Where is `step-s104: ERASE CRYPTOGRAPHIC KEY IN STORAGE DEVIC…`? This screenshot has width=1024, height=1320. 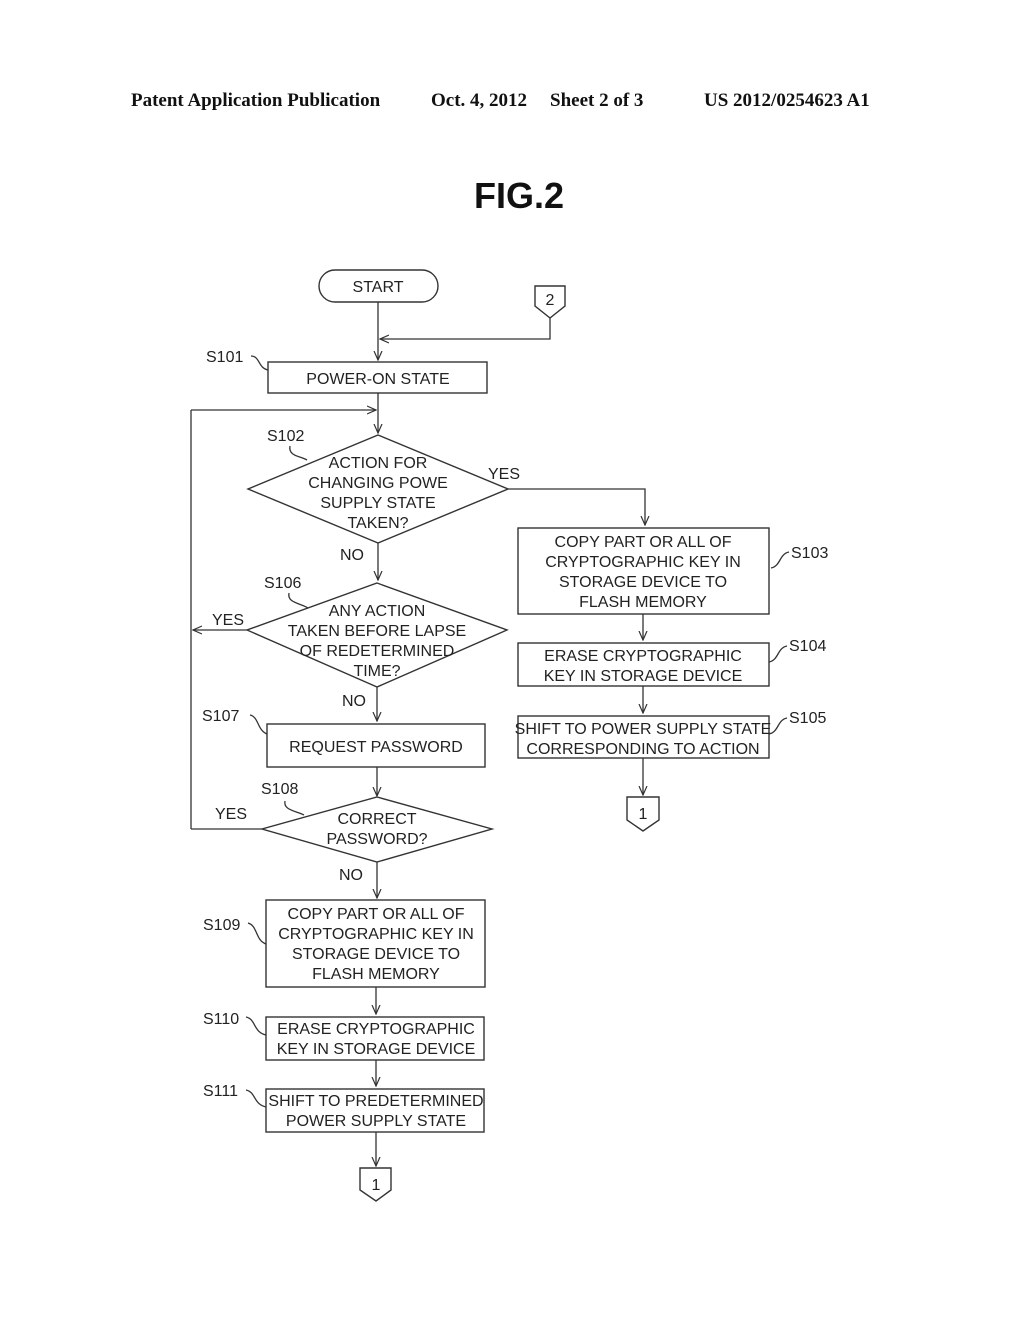 step-s104: ERASE CRYPTOGRAPHIC KEY IN STORAGE DEVIC… is located at coordinates (671, 662).